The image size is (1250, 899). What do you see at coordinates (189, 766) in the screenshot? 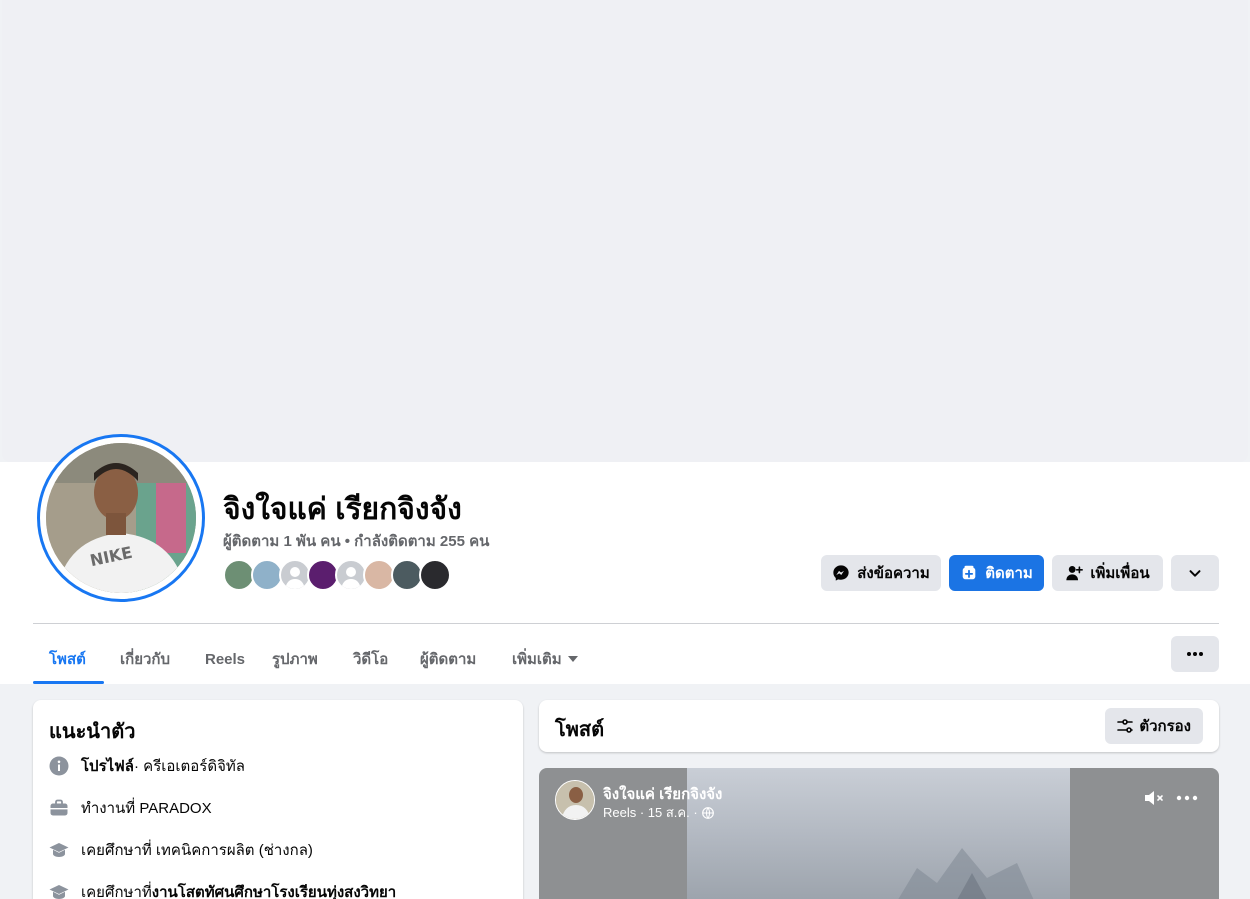
I see `intro-profile-category: · ครีเอเตอร์ดิจิทัล` at bounding box center [189, 766].